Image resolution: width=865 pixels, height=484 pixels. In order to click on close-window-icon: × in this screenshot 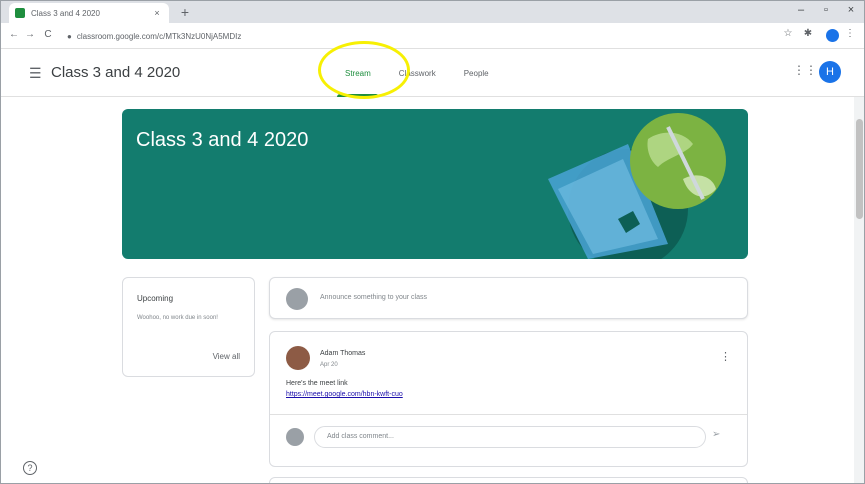, I will do `click(851, 10)`.